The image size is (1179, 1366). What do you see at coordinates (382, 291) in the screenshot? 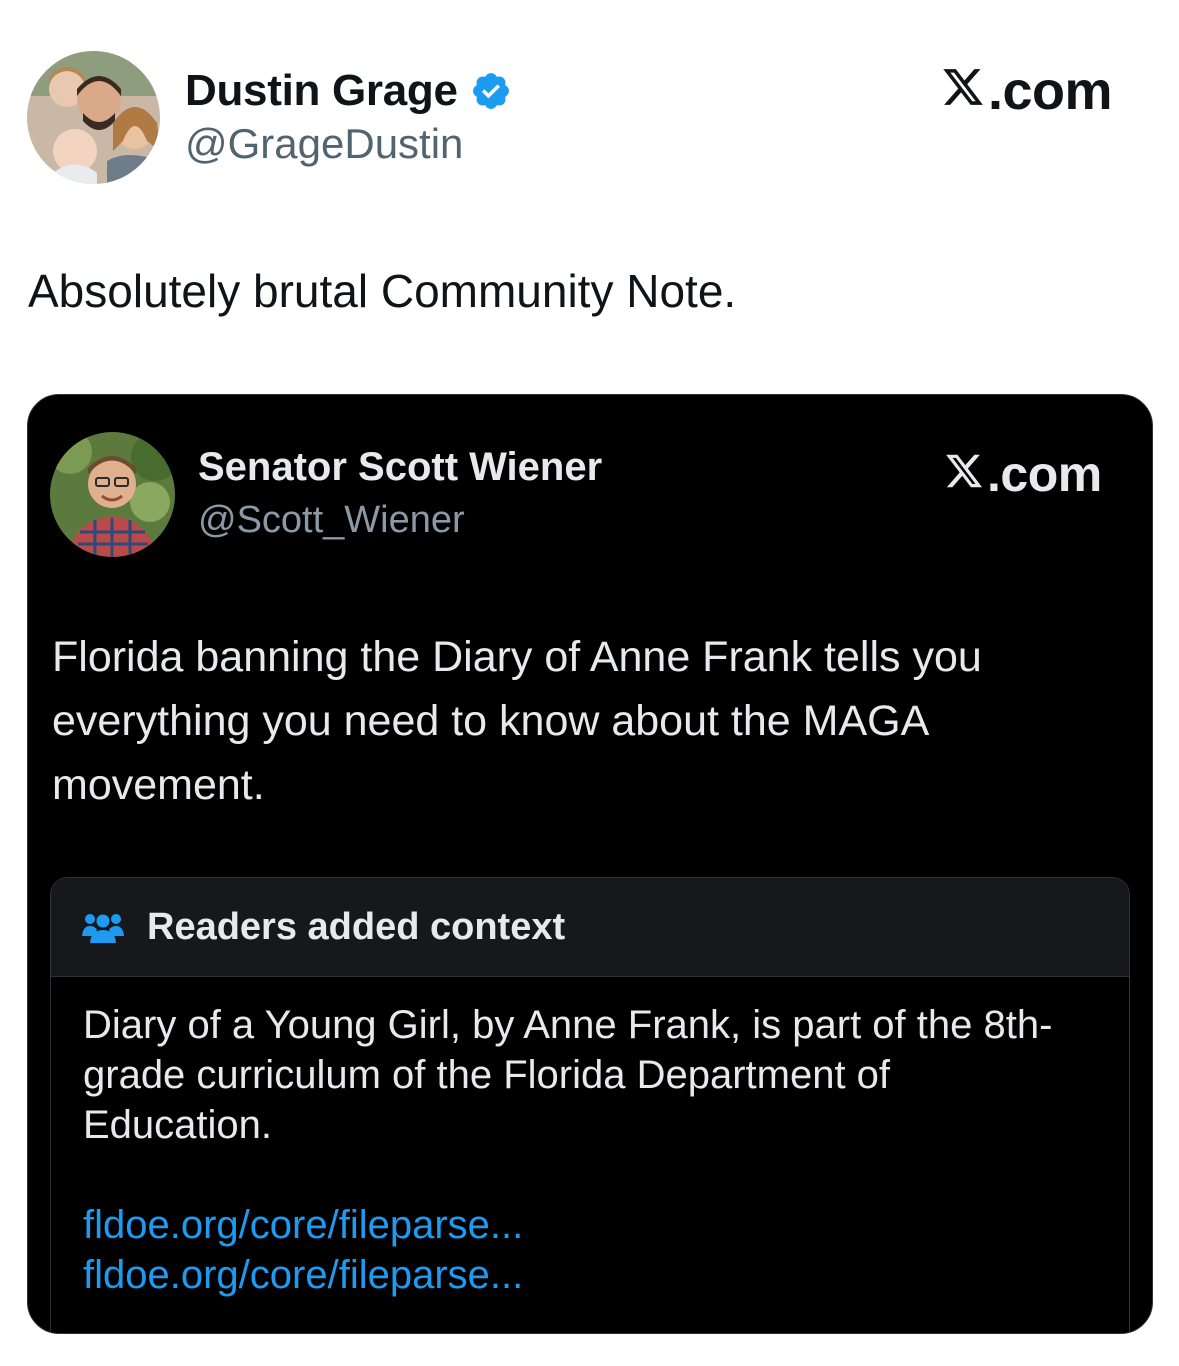
I see `tweet-text: Absolutely brutal Community Note.` at bounding box center [382, 291].